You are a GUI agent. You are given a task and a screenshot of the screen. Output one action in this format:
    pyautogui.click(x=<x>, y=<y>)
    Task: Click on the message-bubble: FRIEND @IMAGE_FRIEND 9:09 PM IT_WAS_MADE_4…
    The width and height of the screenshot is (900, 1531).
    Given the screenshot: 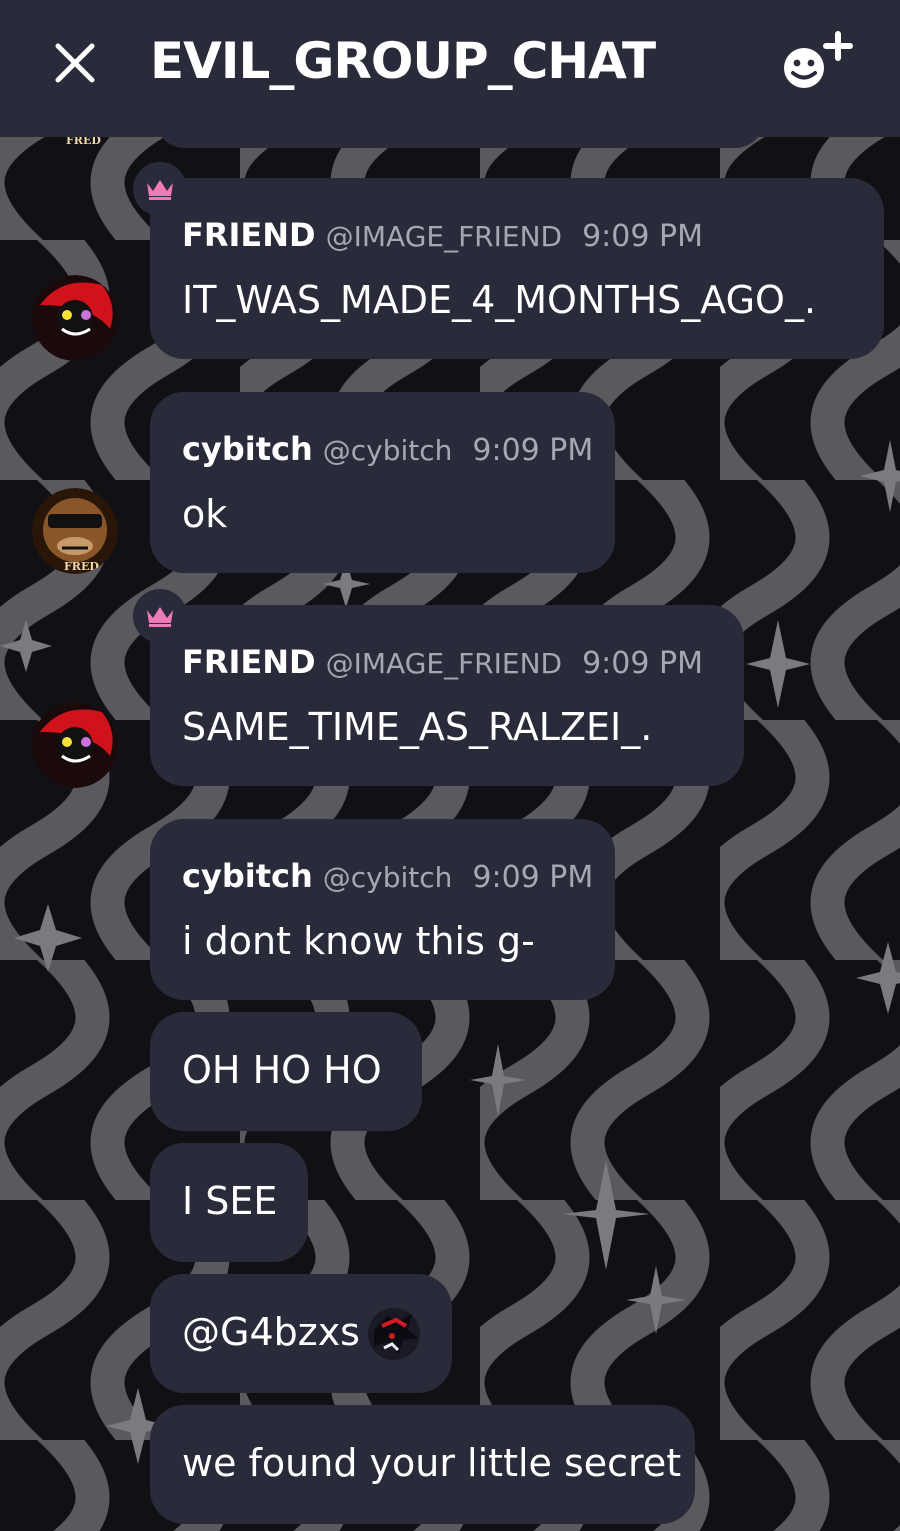 What is the action you would take?
    pyautogui.click(x=517, y=268)
    